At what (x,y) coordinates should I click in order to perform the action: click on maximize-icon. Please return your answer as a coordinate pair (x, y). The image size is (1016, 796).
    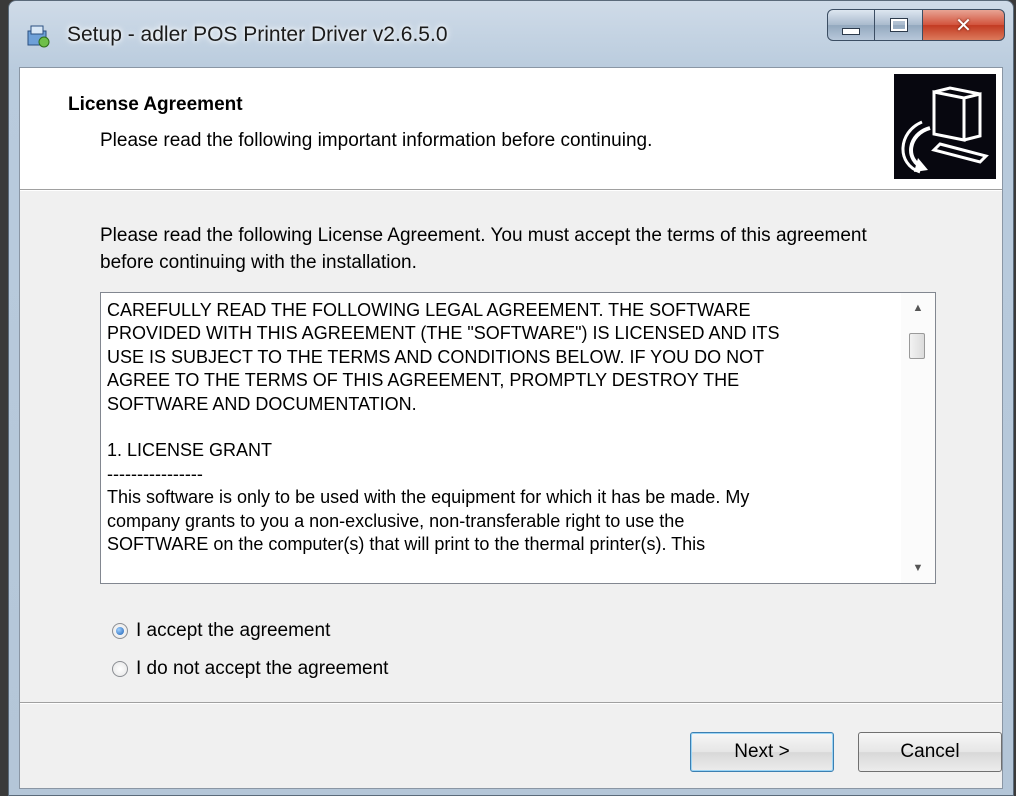
    Looking at the image, I should click on (898, 25).